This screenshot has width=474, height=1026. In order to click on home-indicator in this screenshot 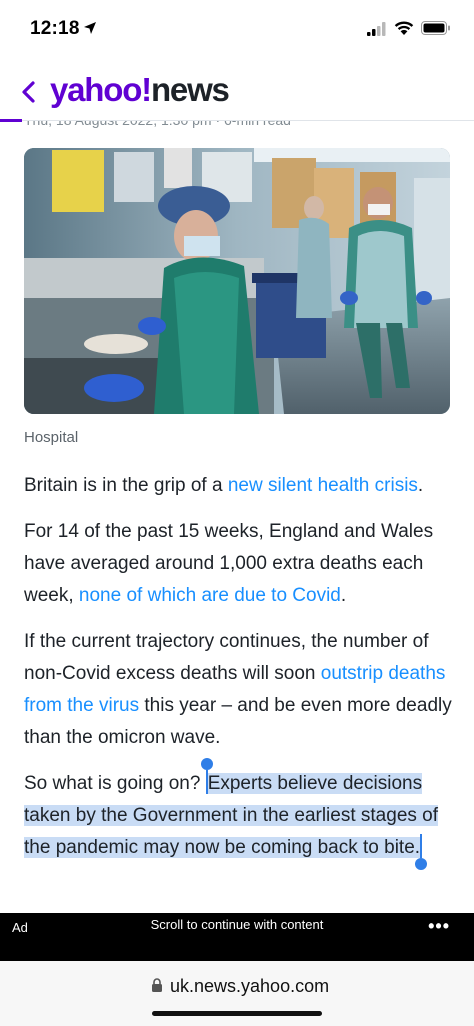, I will do `click(237, 1013)`.